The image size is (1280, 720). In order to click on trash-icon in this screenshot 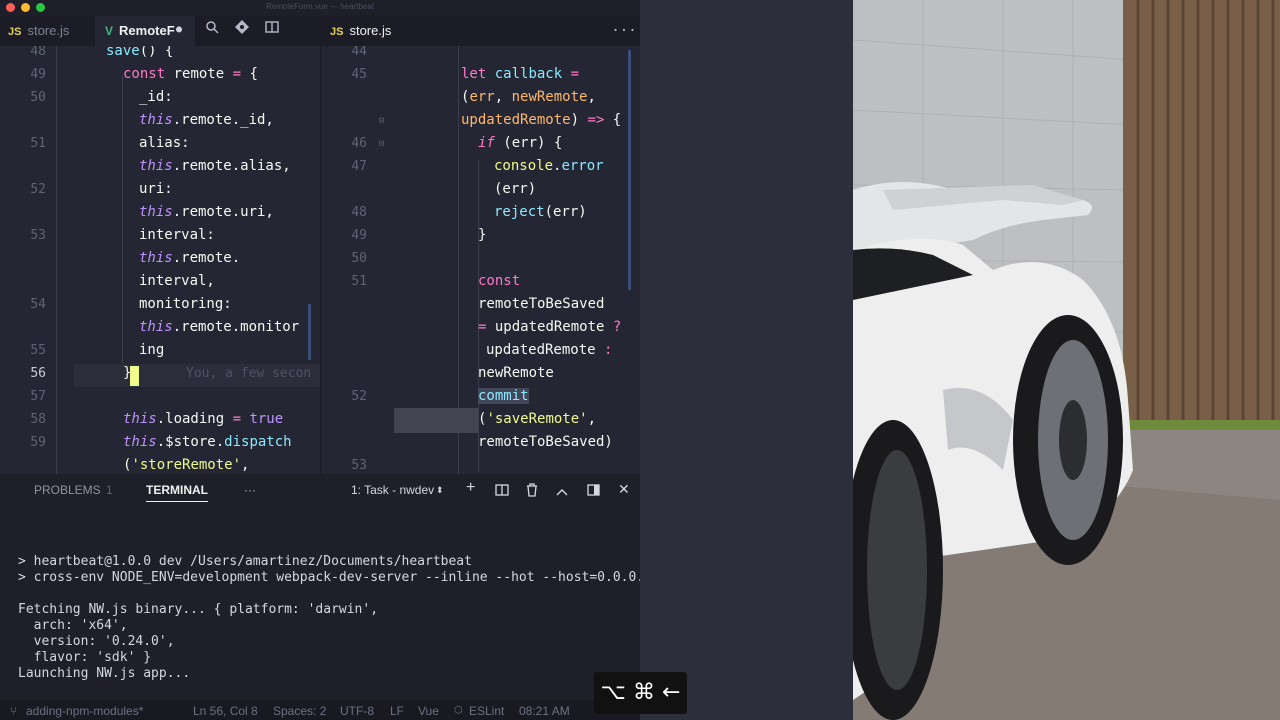, I will do `click(532, 491)`.